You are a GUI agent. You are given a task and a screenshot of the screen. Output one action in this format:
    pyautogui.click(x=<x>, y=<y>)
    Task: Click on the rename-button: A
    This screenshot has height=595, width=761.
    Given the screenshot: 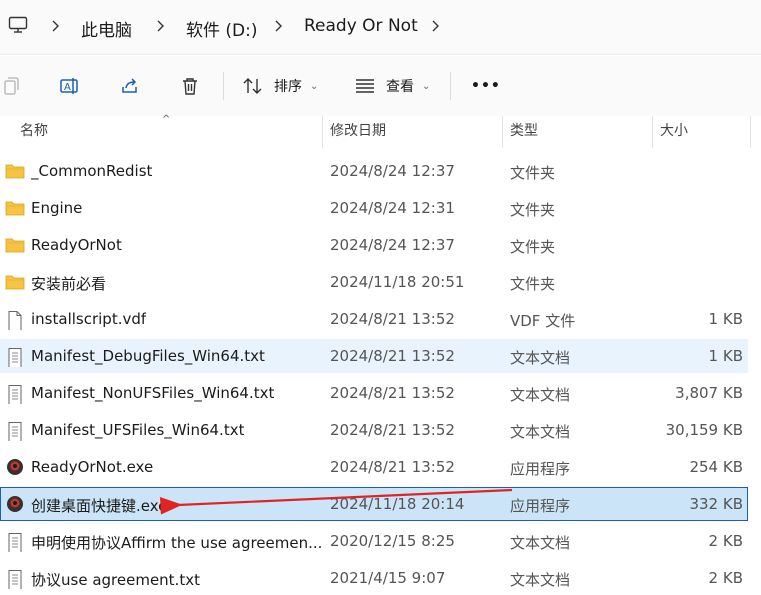 What is the action you would take?
    pyautogui.click(x=70, y=86)
    